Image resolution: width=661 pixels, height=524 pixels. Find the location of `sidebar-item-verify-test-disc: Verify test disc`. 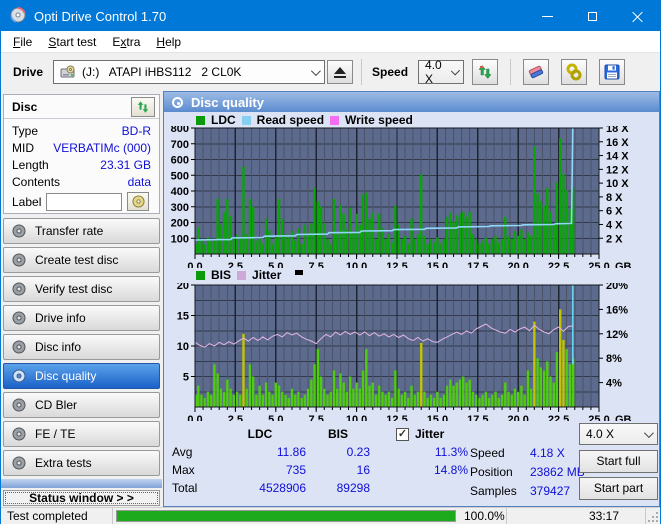

sidebar-item-verify-test-disc: Verify test disc is located at coordinates (81, 289).